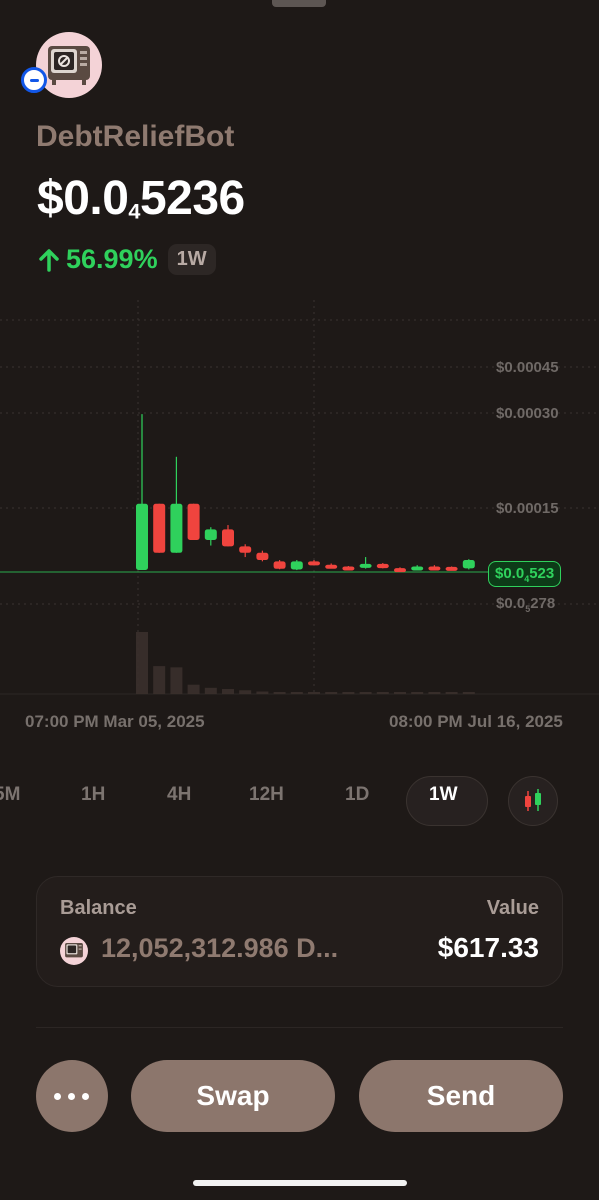  Describe the element at coordinates (266, 795) in the screenshot. I see `timeframe-12h: 12H` at that location.